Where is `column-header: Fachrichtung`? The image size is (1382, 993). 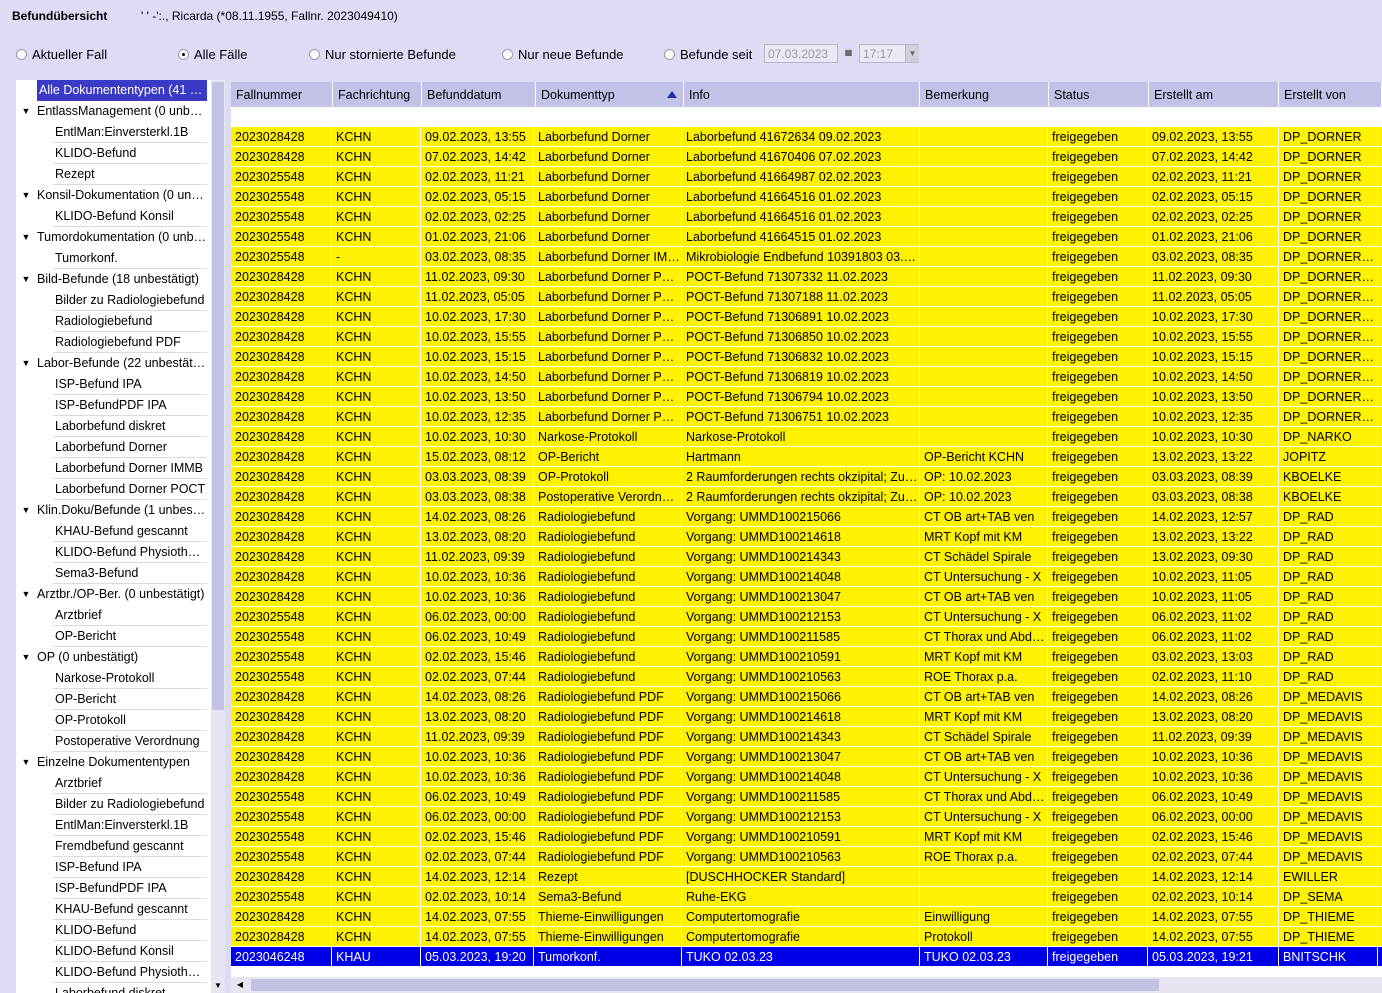 column-header: Fachrichtung is located at coordinates (377, 94).